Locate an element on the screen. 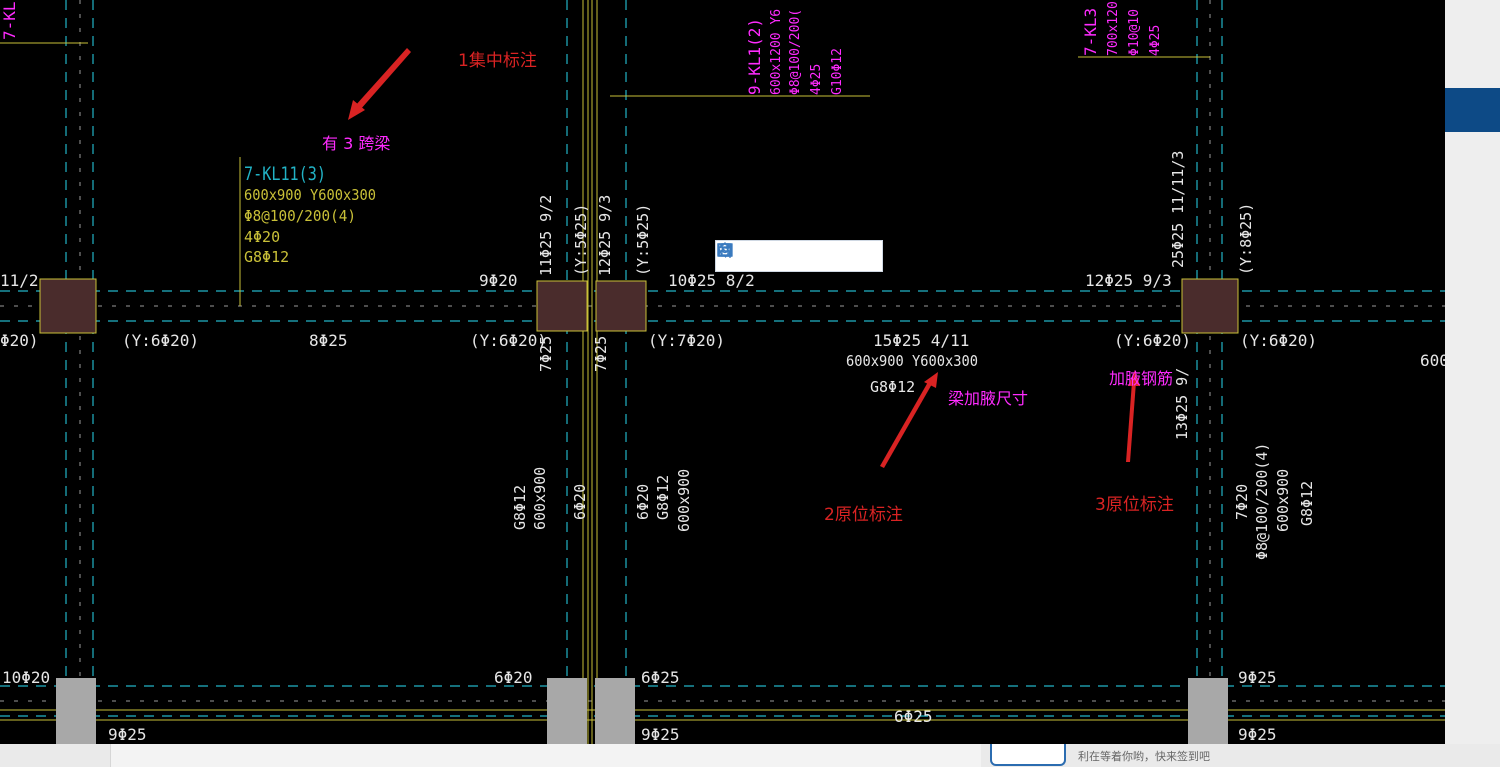  rebar-label: 8Φ25 is located at coordinates (328, 340).